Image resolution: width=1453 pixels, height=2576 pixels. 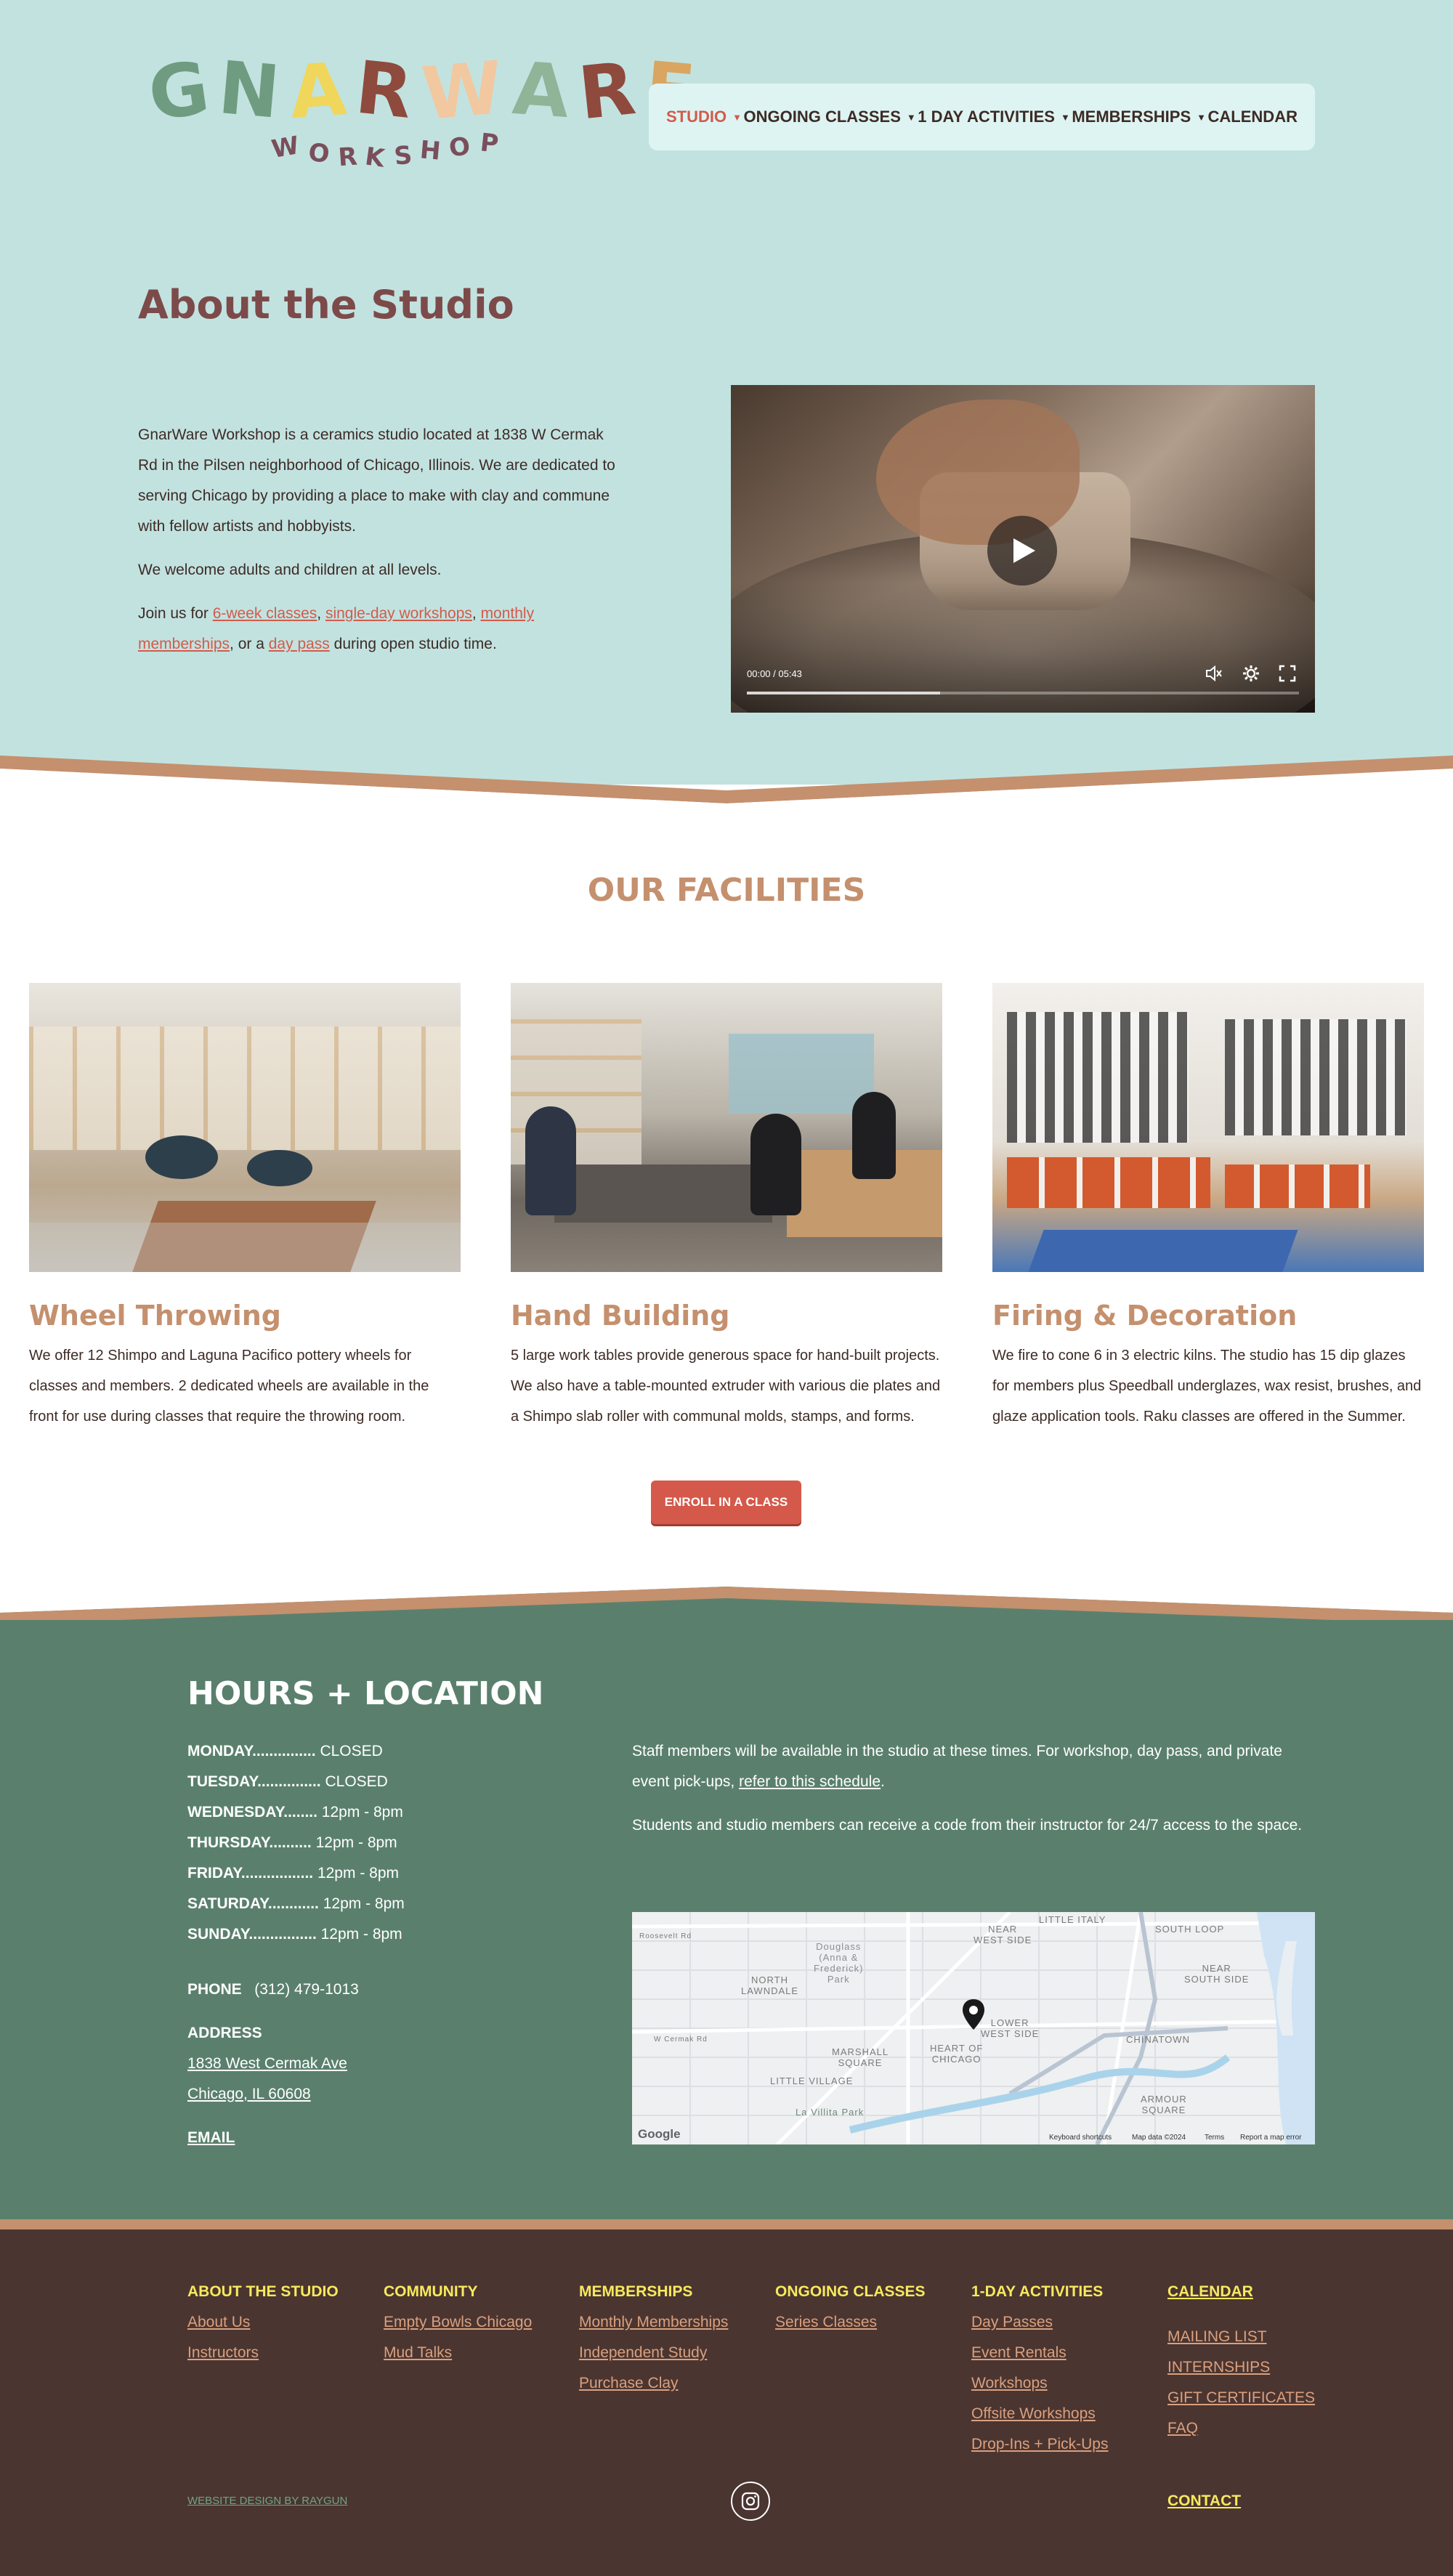 I want to click on map-label: LITTLE VILLAGE, so click(x=812, y=2080).